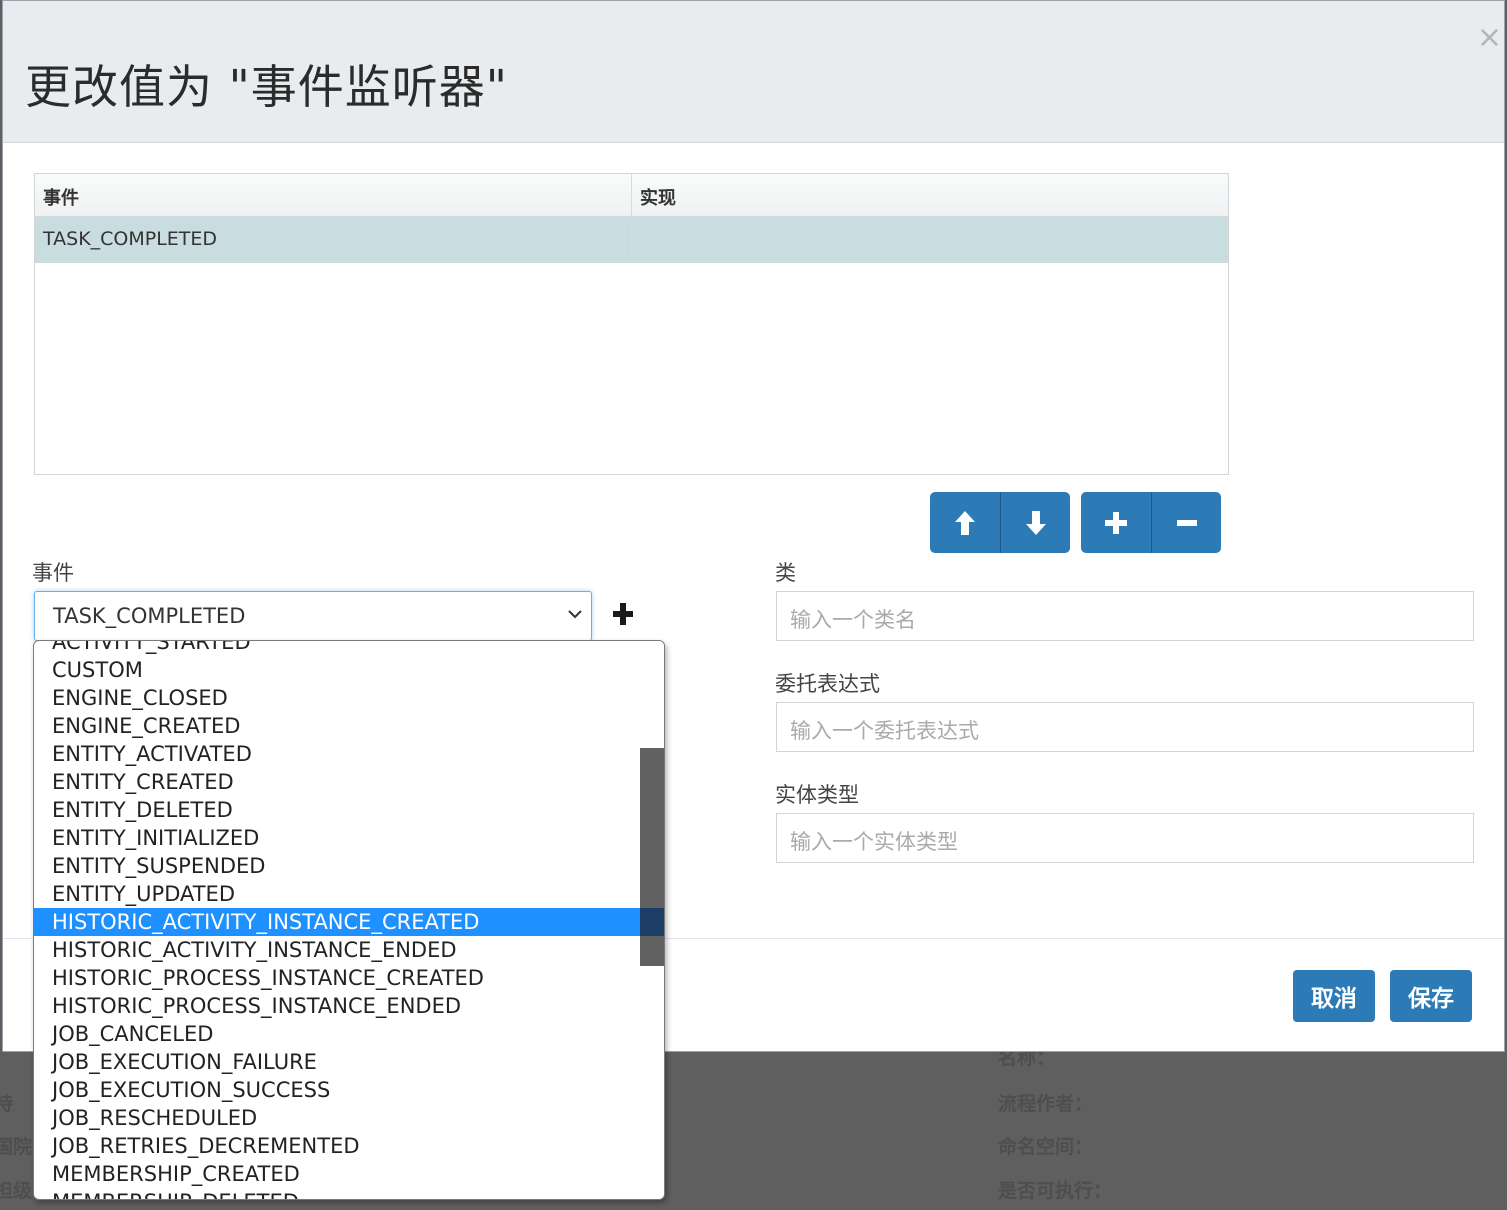  I want to click on class-label: 类, so click(785, 573).